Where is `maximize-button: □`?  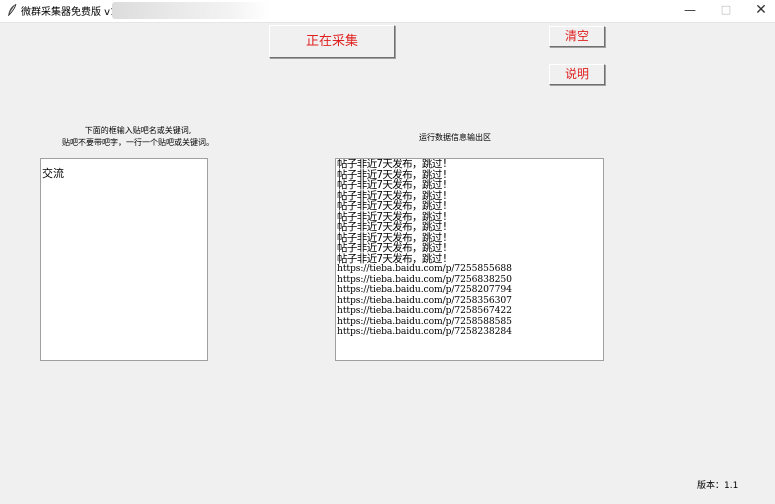 maximize-button: □ is located at coordinates (726, 11).